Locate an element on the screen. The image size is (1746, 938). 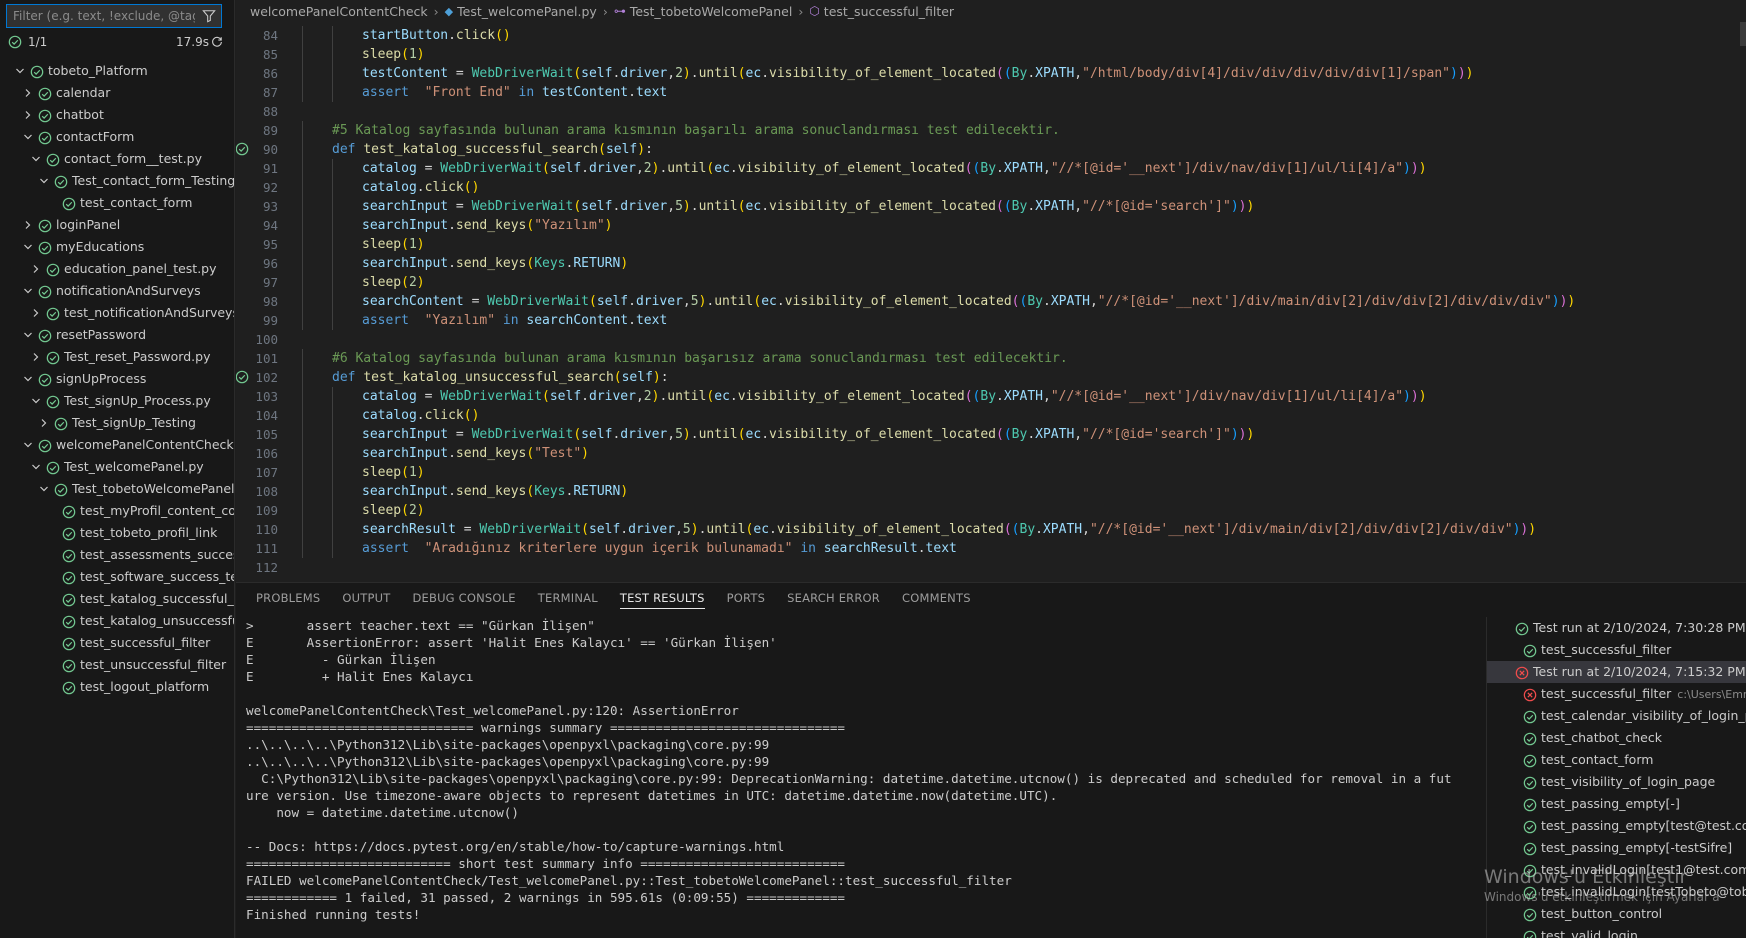
code-line: 109 sleep(2) is located at coordinates (991, 510).